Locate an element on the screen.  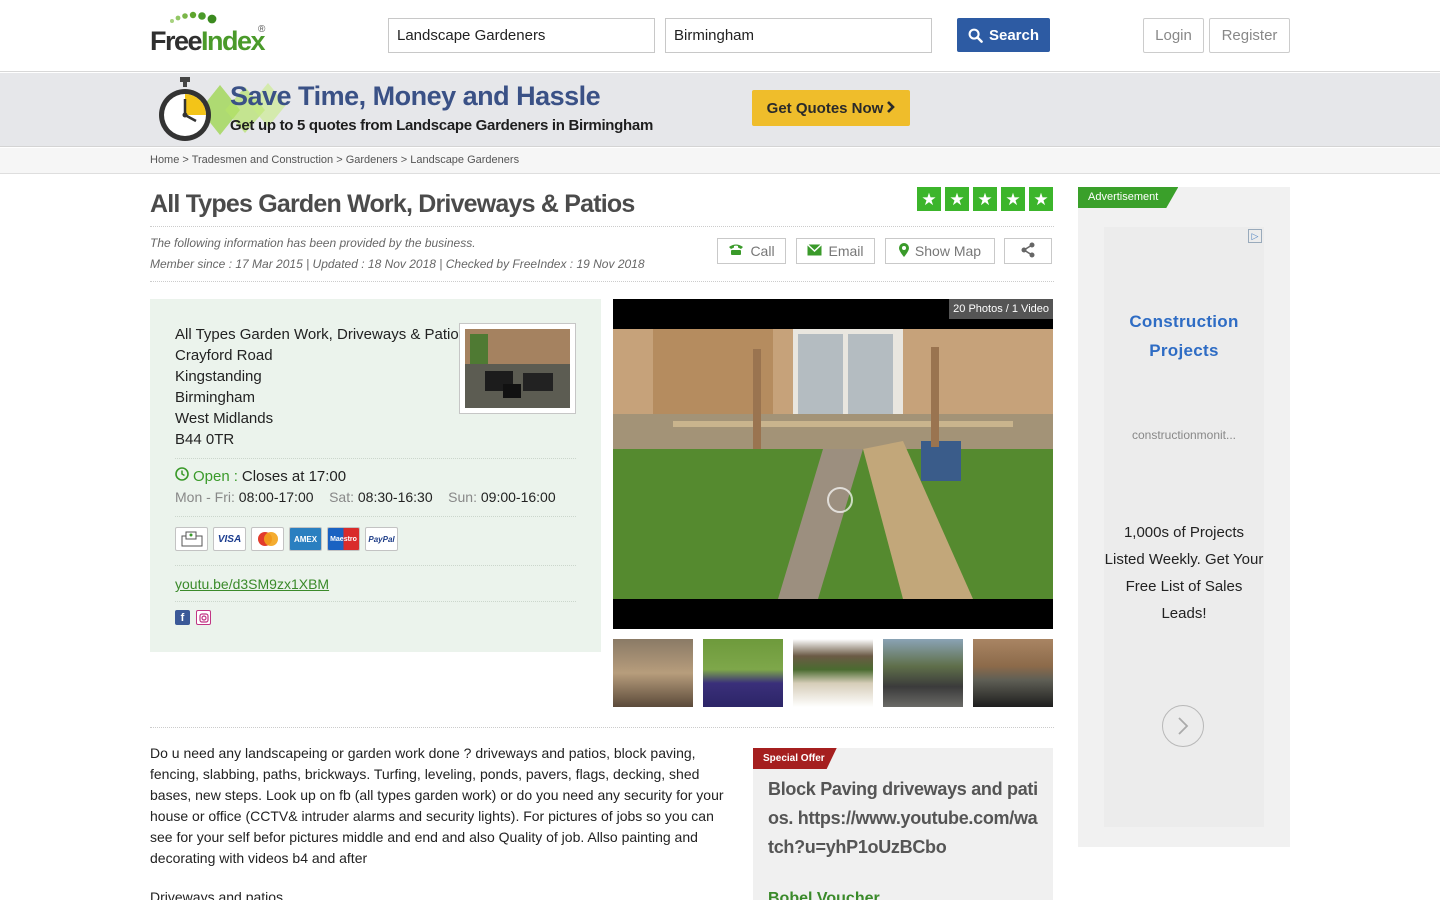
address-postcode: B44 0TR is located at coordinates (205, 439).